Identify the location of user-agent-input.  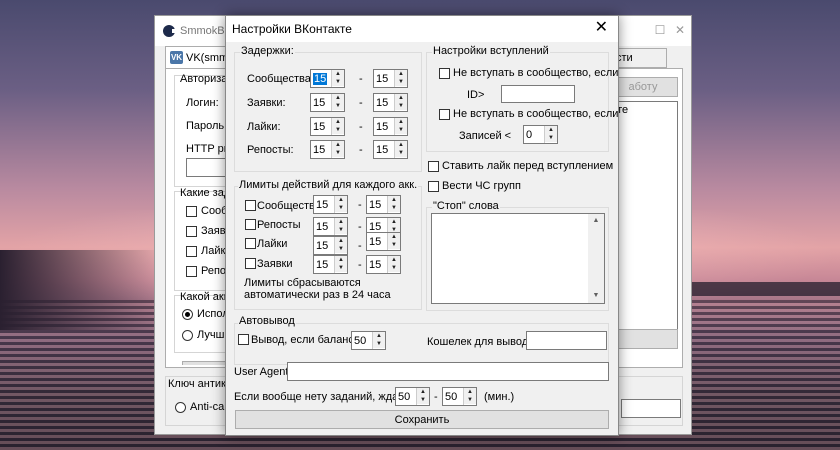
(448, 371).